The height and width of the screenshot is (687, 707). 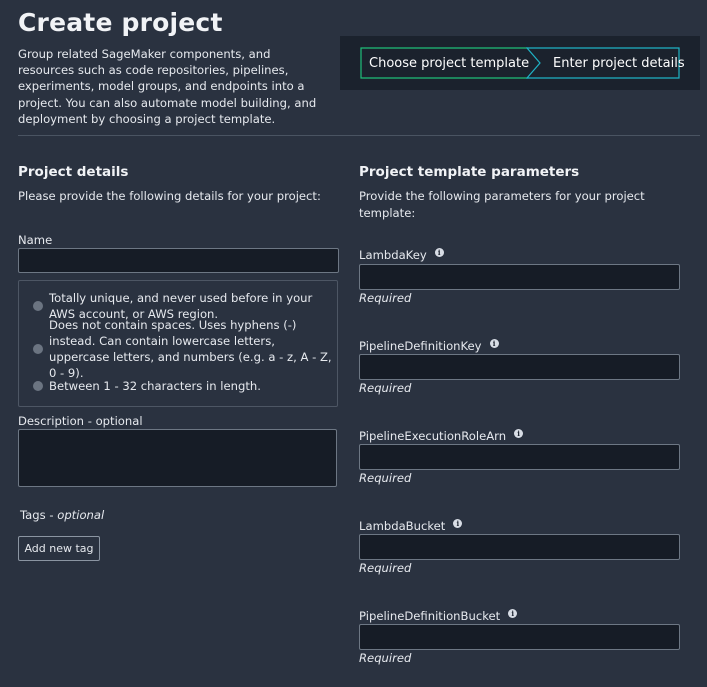 What do you see at coordinates (519, 637) in the screenshot?
I see `pipeline-definition-bucket-input` at bounding box center [519, 637].